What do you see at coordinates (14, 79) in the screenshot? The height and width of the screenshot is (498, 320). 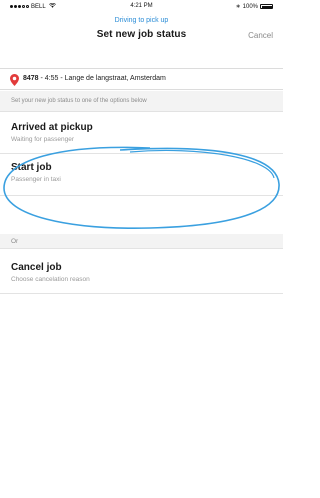 I see `location-pin-icon` at bounding box center [14, 79].